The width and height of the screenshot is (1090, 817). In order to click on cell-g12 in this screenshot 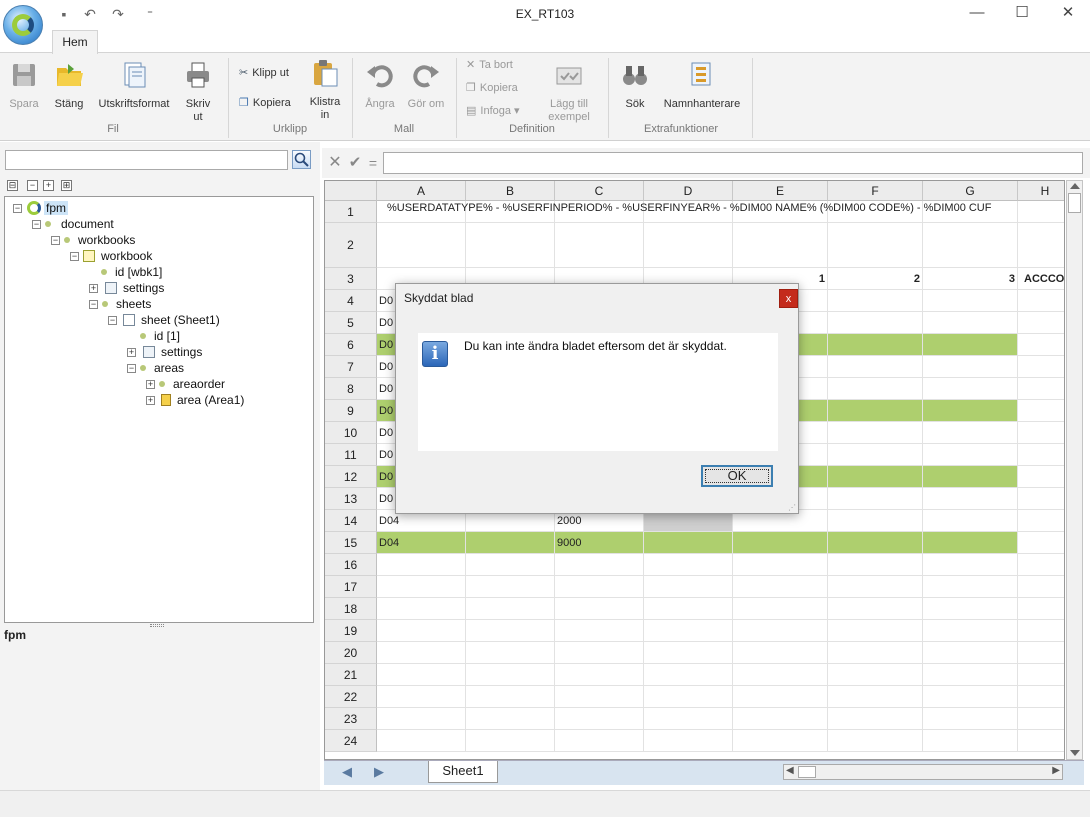, I will do `click(970, 477)`.